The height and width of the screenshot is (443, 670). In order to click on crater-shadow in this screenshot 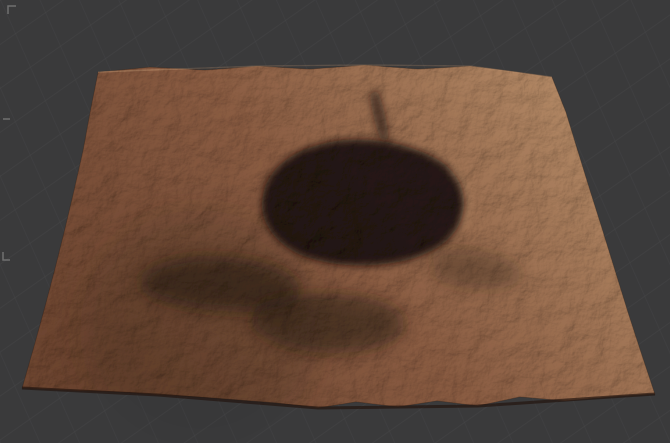, I will do `click(363, 202)`.